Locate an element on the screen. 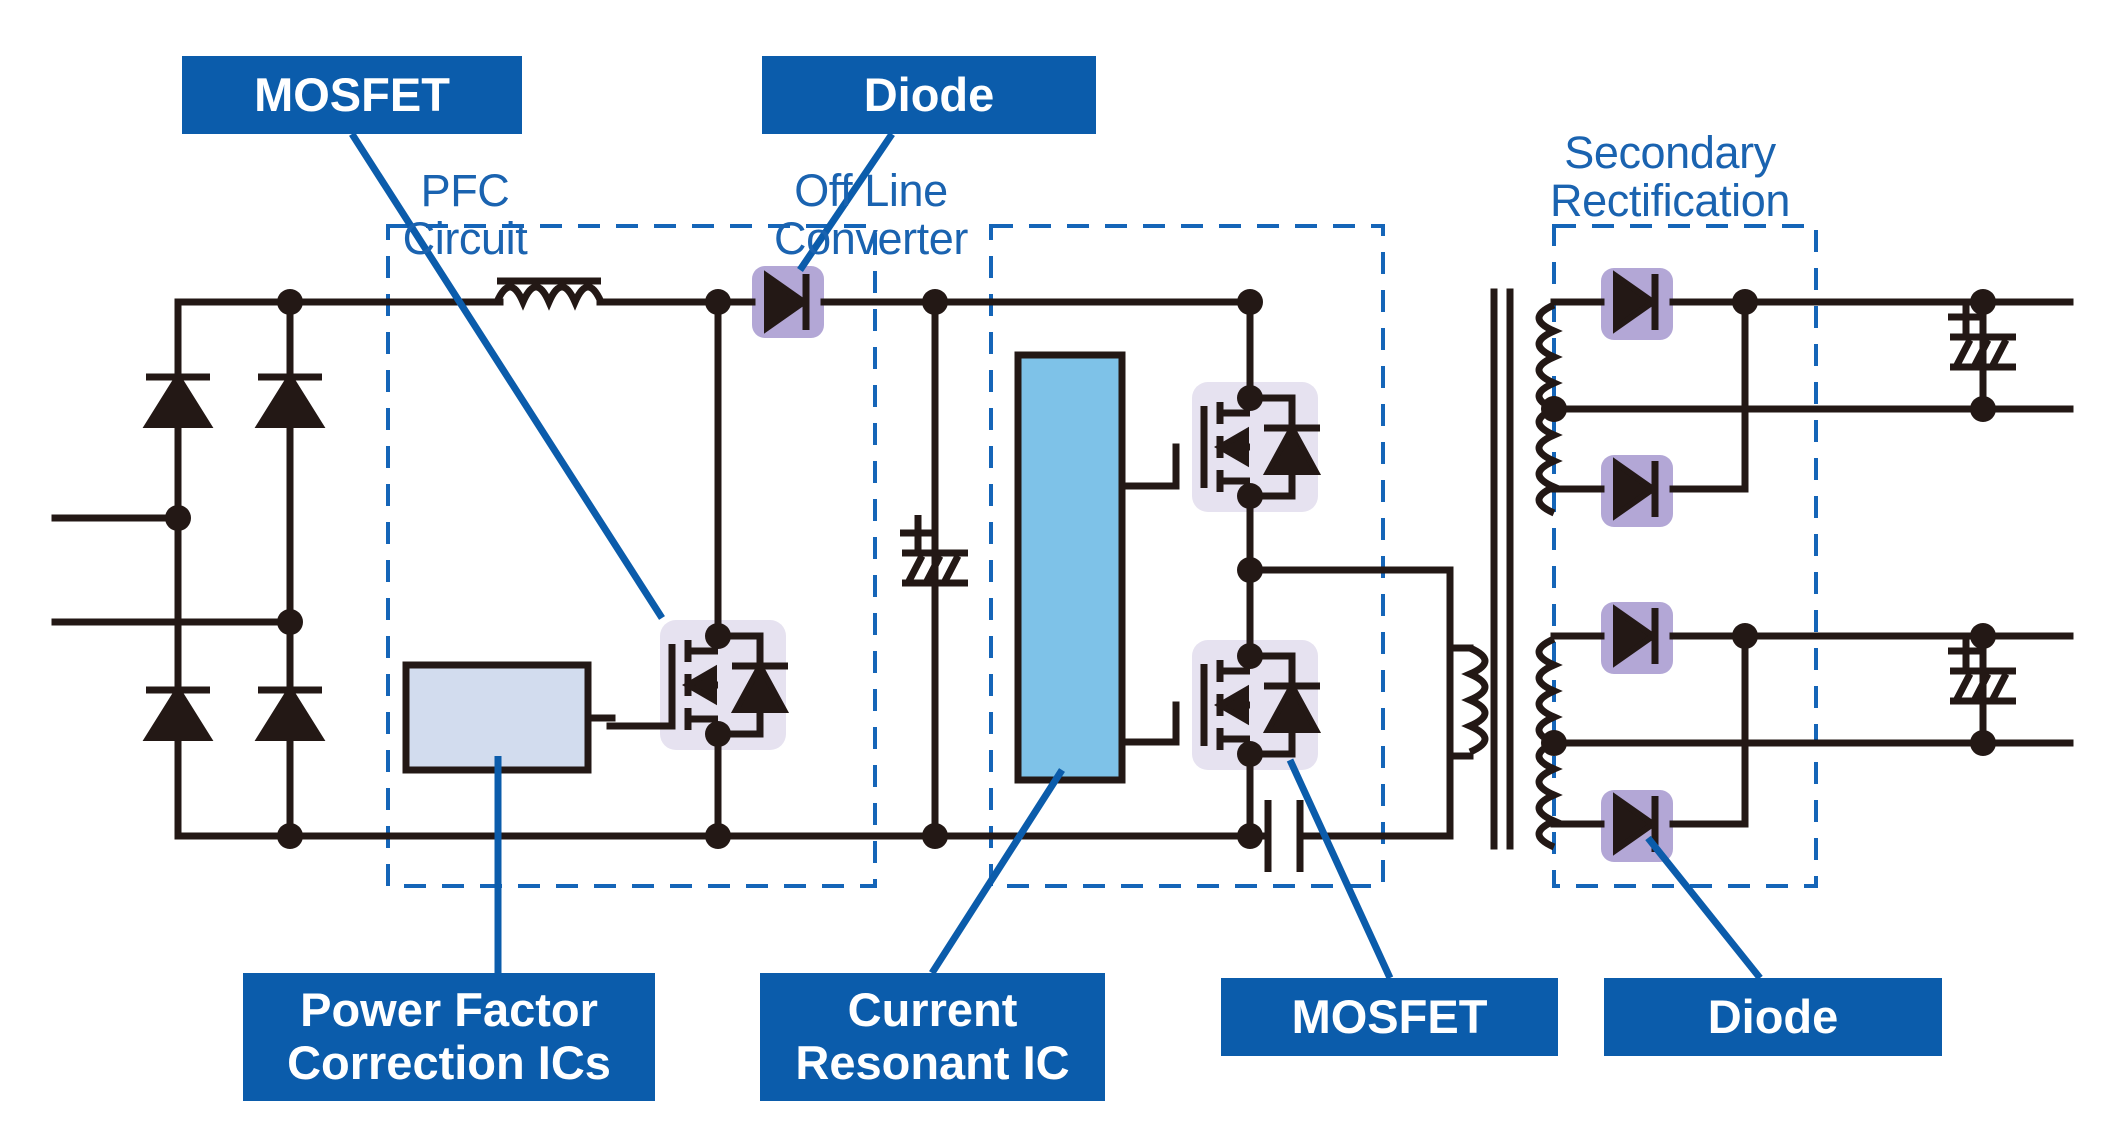  callout-diode-bottom-label: Diode is located at coordinates (1773, 1016).